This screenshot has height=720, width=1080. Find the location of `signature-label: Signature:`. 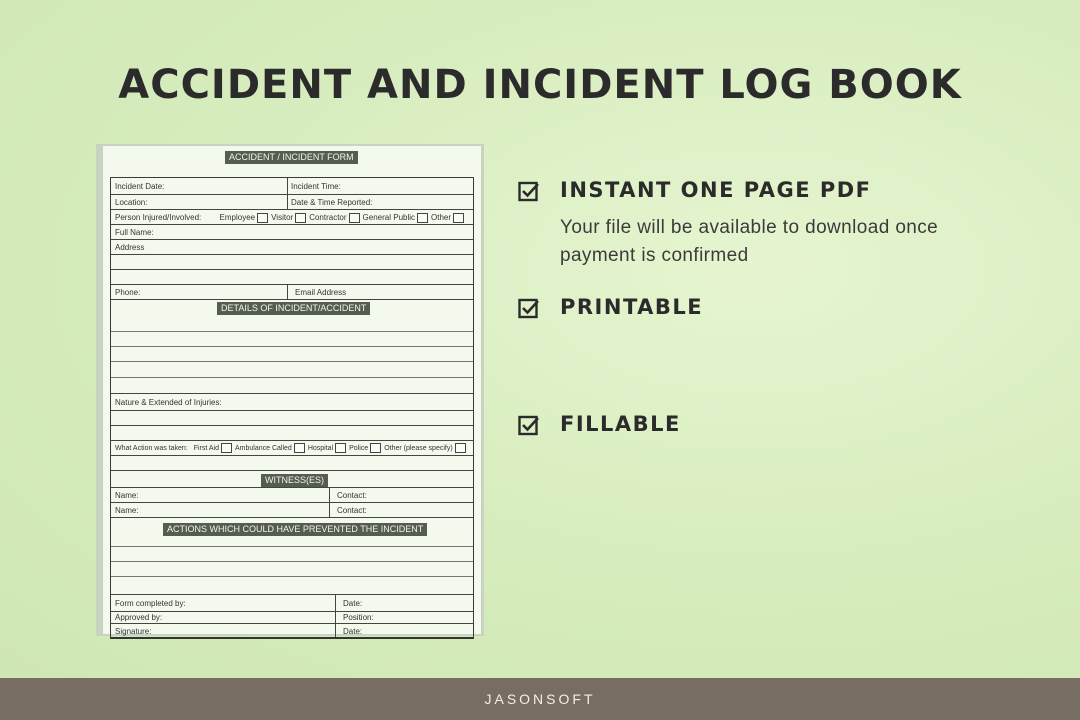

signature-label: Signature: is located at coordinates (133, 631).